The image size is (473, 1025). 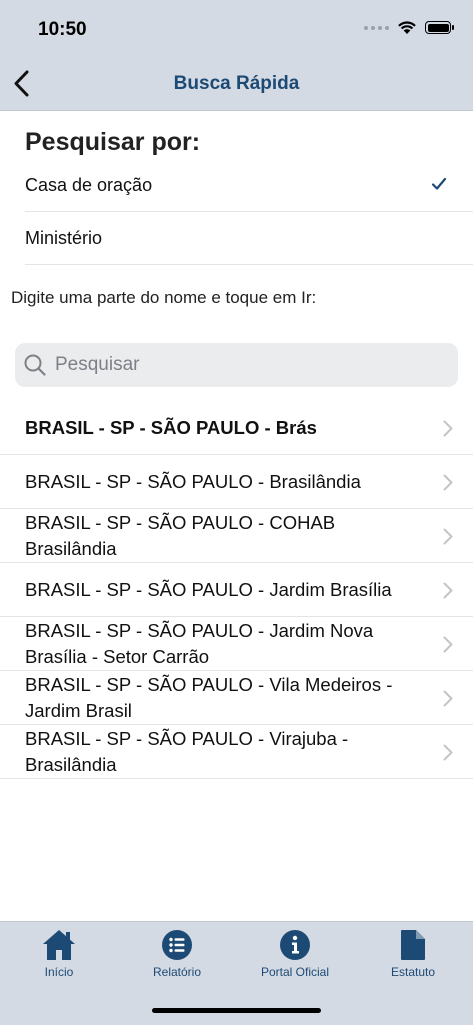 I want to click on home-indicator, so click(x=236, y=1010).